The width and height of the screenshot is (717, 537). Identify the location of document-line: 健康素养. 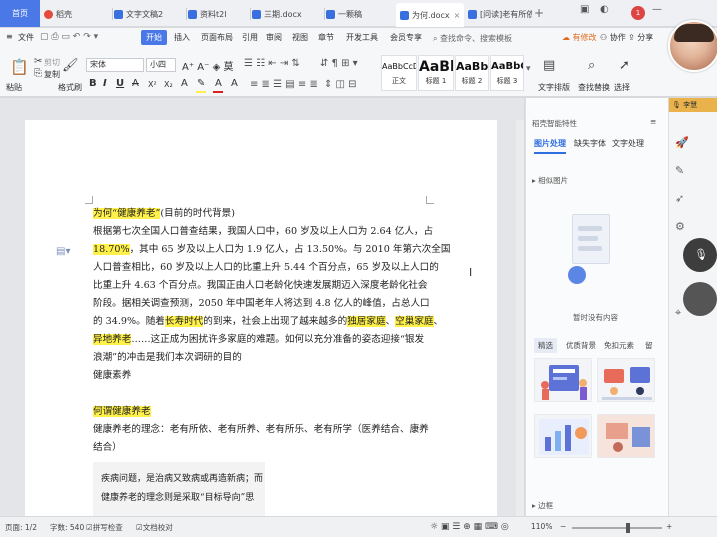
(112, 376).